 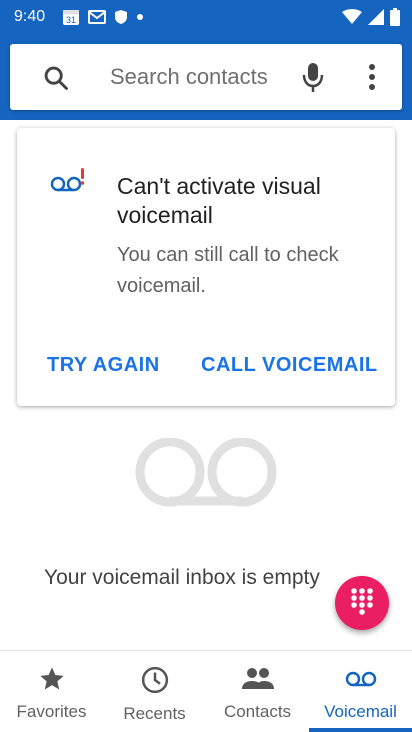 I want to click on battery-icon, so click(x=395, y=17).